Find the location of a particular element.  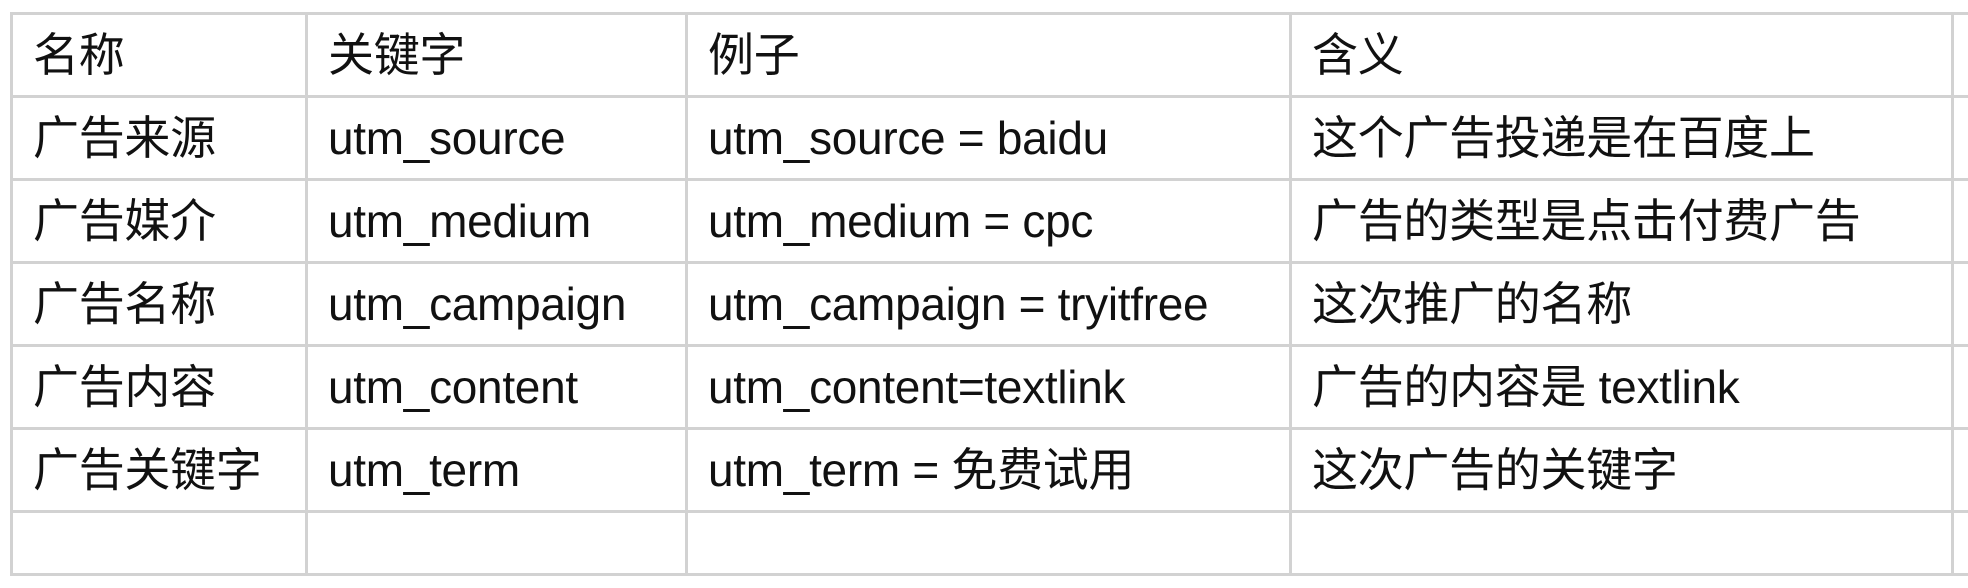

cell-meaning: 这次广告的关键字 is located at coordinates (1621, 470).